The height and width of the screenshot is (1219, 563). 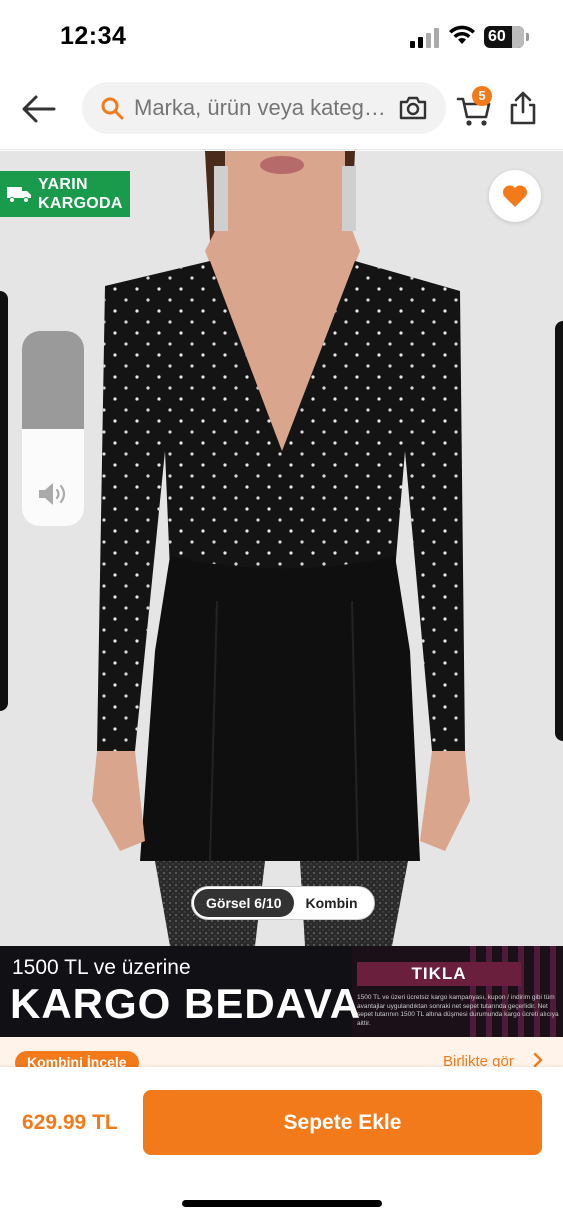 I want to click on promo-cta-button: TIKLA, so click(x=439, y=974).